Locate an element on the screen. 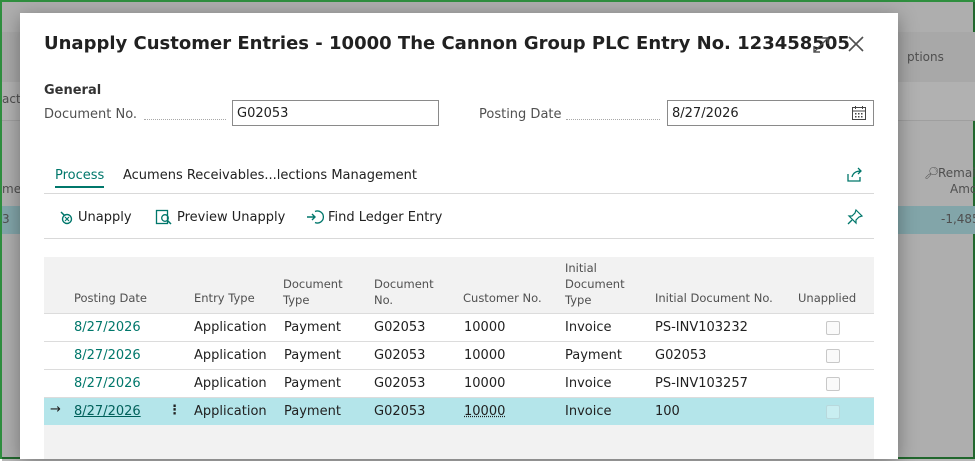 This screenshot has height=461, width=975. action-divider is located at coordinates (459, 238).